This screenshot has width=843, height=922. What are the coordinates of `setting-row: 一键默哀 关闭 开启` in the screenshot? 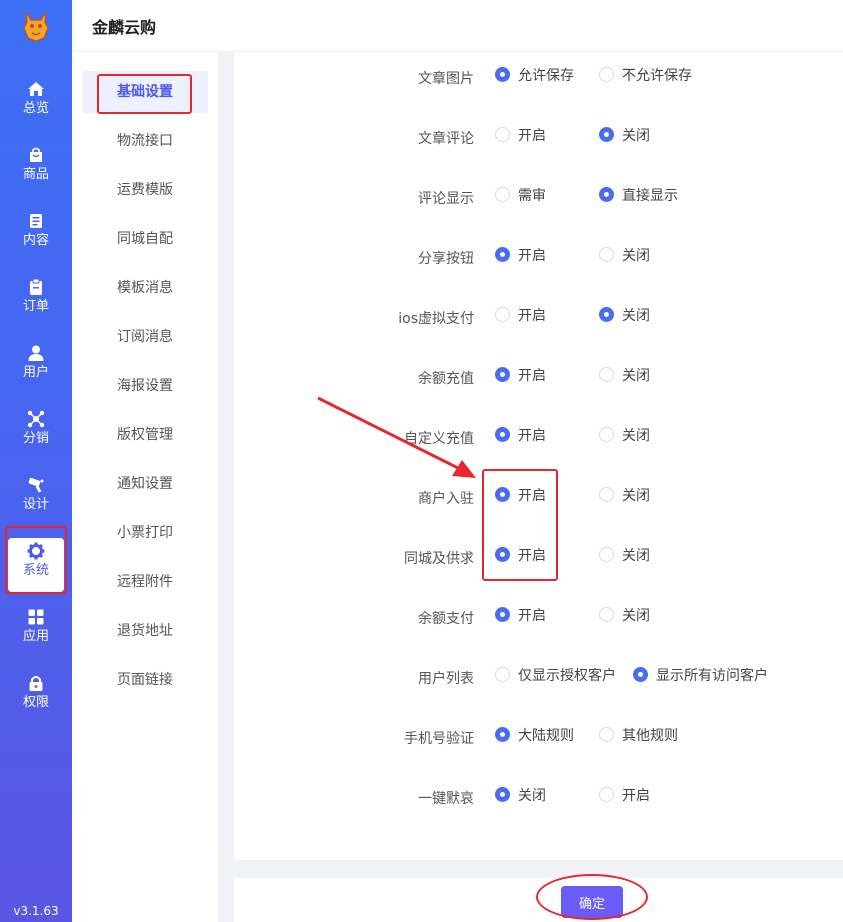 It's located at (538, 789).